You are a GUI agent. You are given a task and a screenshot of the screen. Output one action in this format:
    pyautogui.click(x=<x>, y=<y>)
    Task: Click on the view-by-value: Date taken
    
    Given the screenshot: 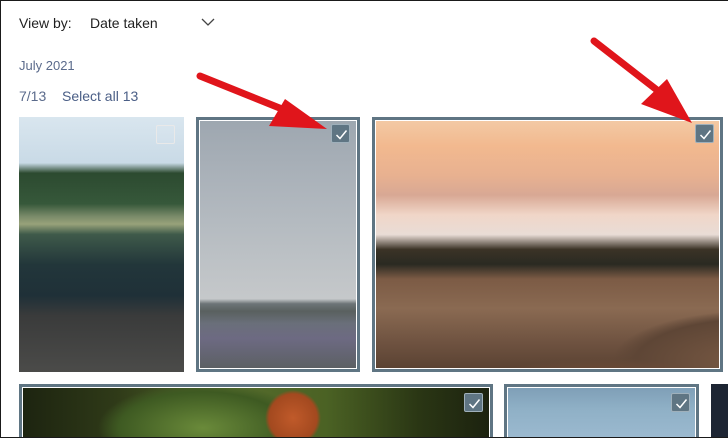 What is the action you would take?
    pyautogui.click(x=124, y=23)
    